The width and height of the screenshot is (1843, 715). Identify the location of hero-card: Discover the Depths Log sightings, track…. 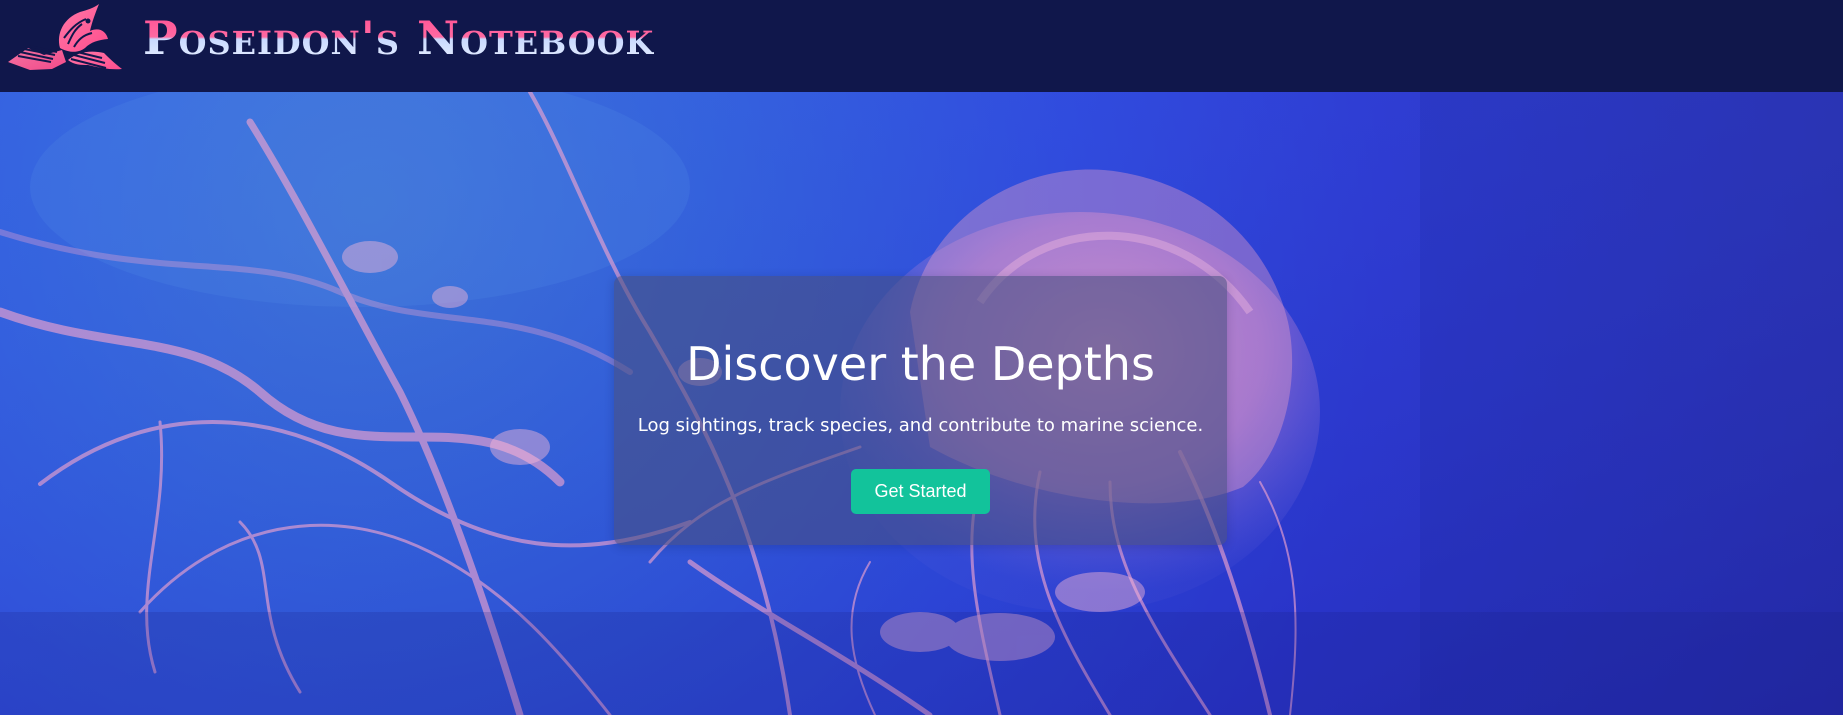
(920, 410).